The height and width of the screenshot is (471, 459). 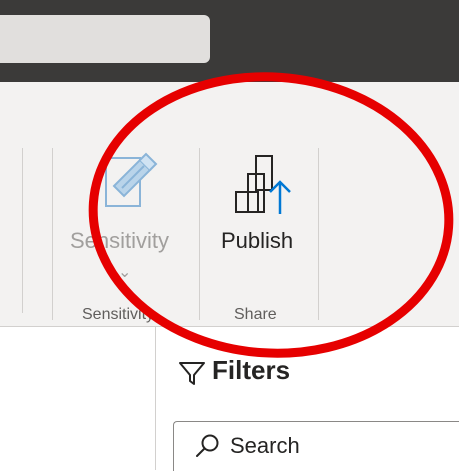 I want to click on filters-search-input: Search, so click(x=330, y=446).